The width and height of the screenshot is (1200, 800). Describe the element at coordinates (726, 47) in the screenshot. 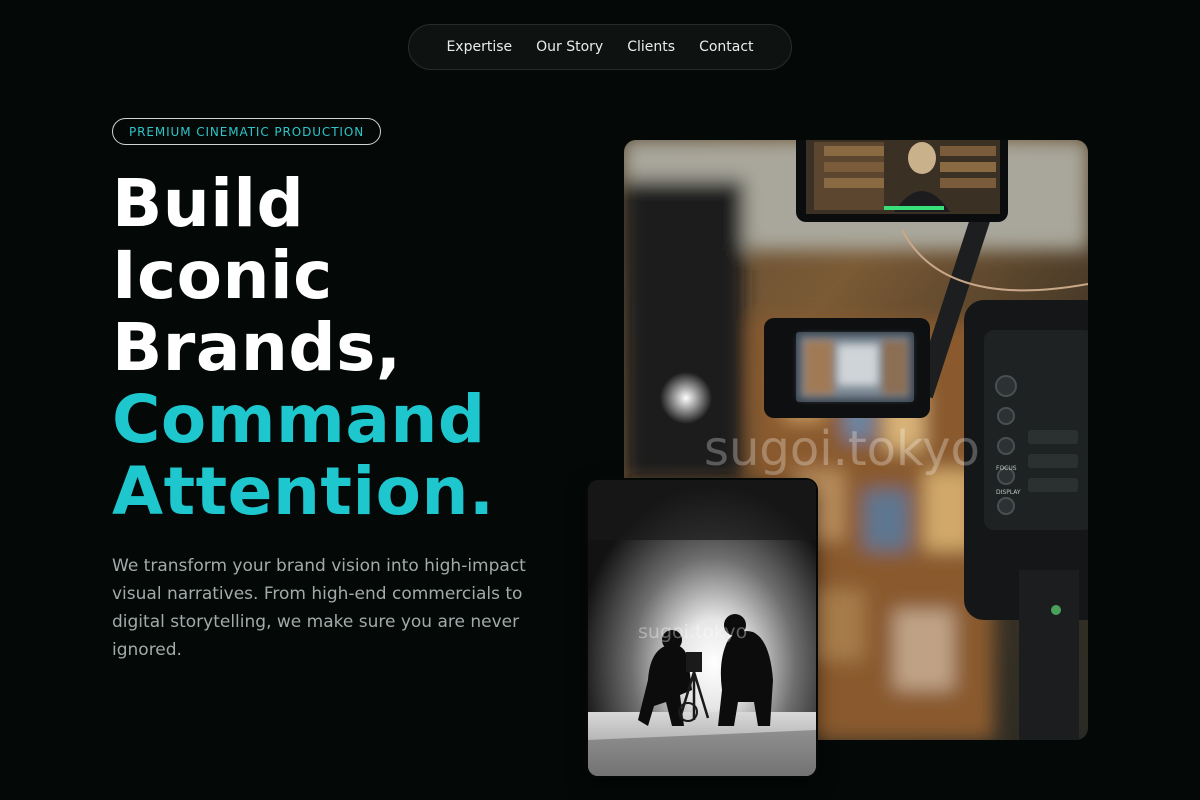

I see `nav-link-contact: Contact` at that location.